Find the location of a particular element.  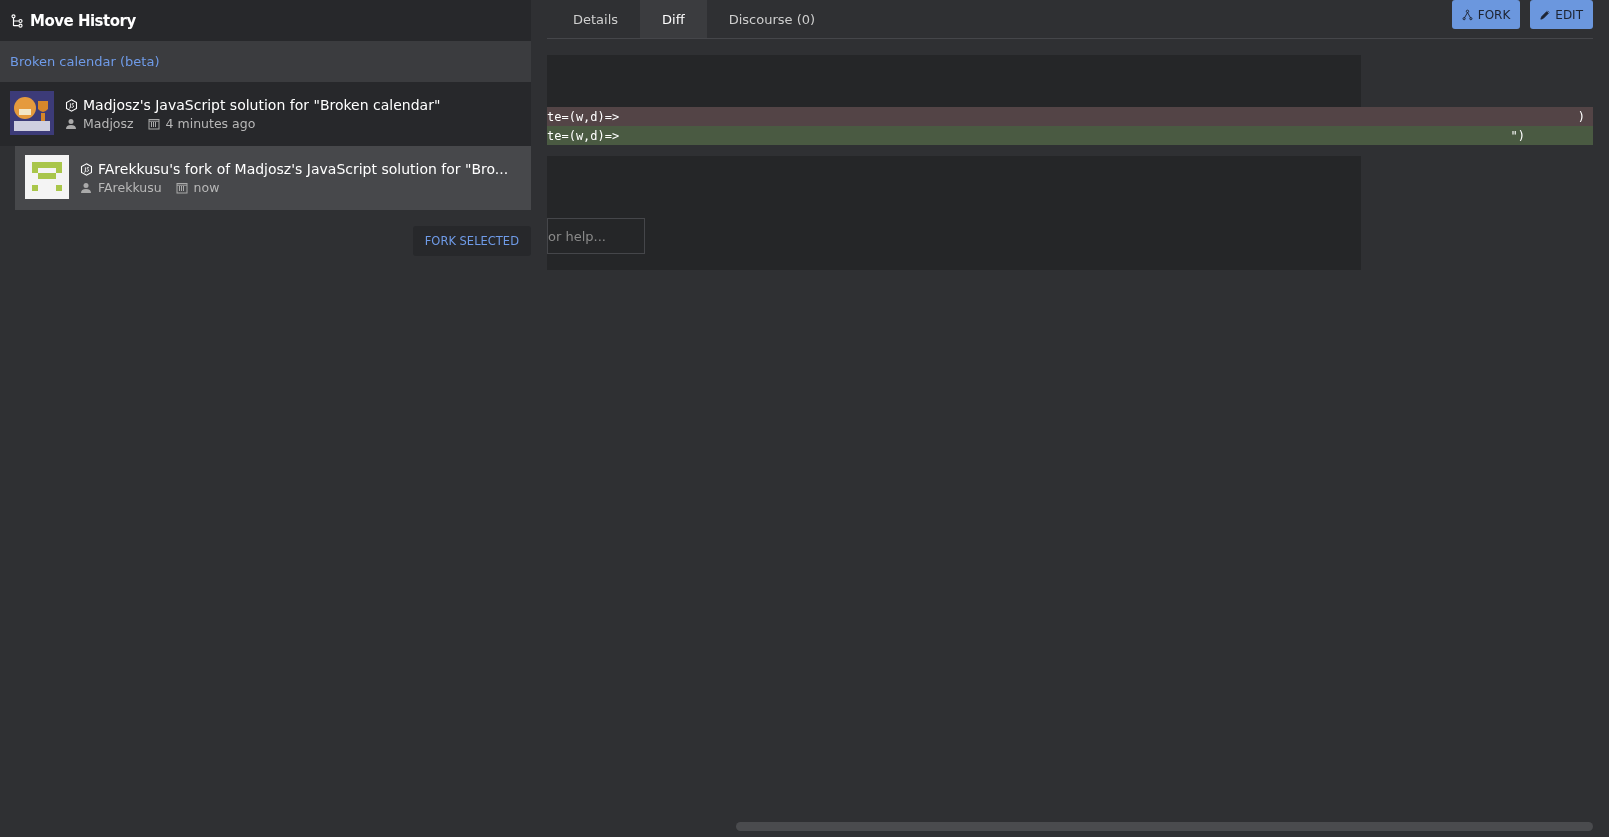

scrollbar is located at coordinates (1164, 826).